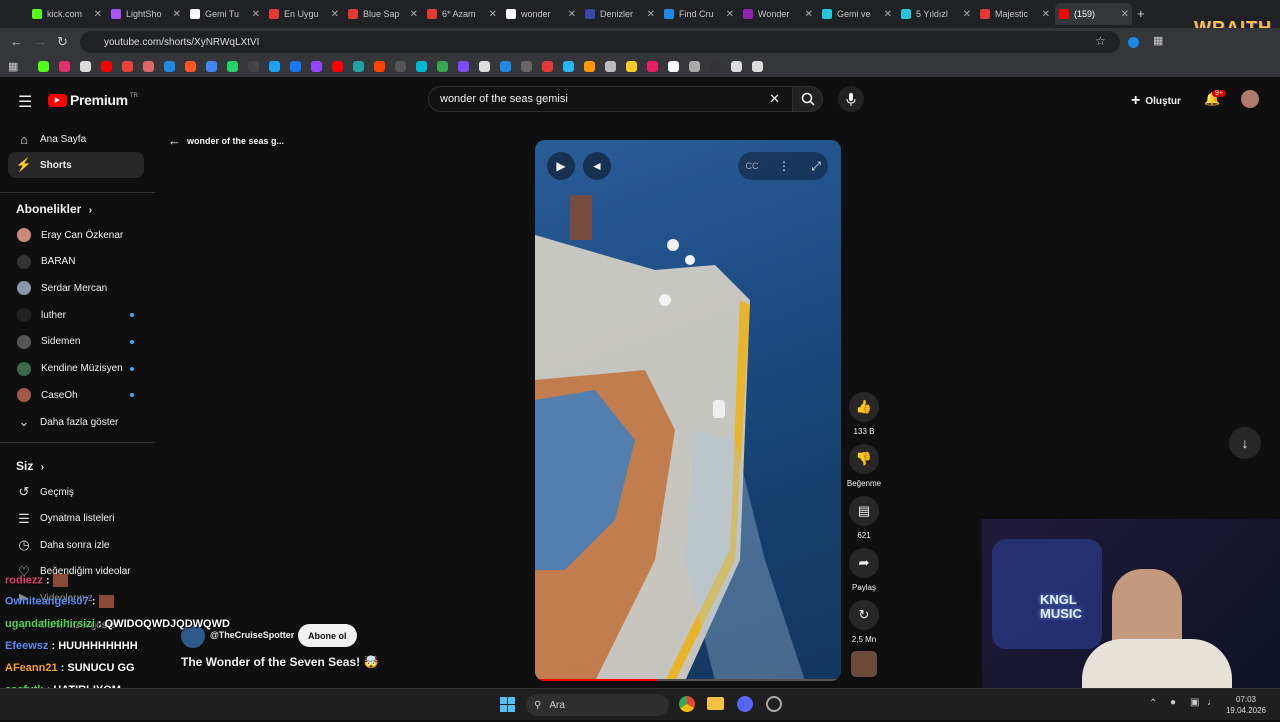 This screenshot has height=722, width=1280. Describe the element at coordinates (752, 166) in the screenshot. I see `captions-icon: CC` at that location.